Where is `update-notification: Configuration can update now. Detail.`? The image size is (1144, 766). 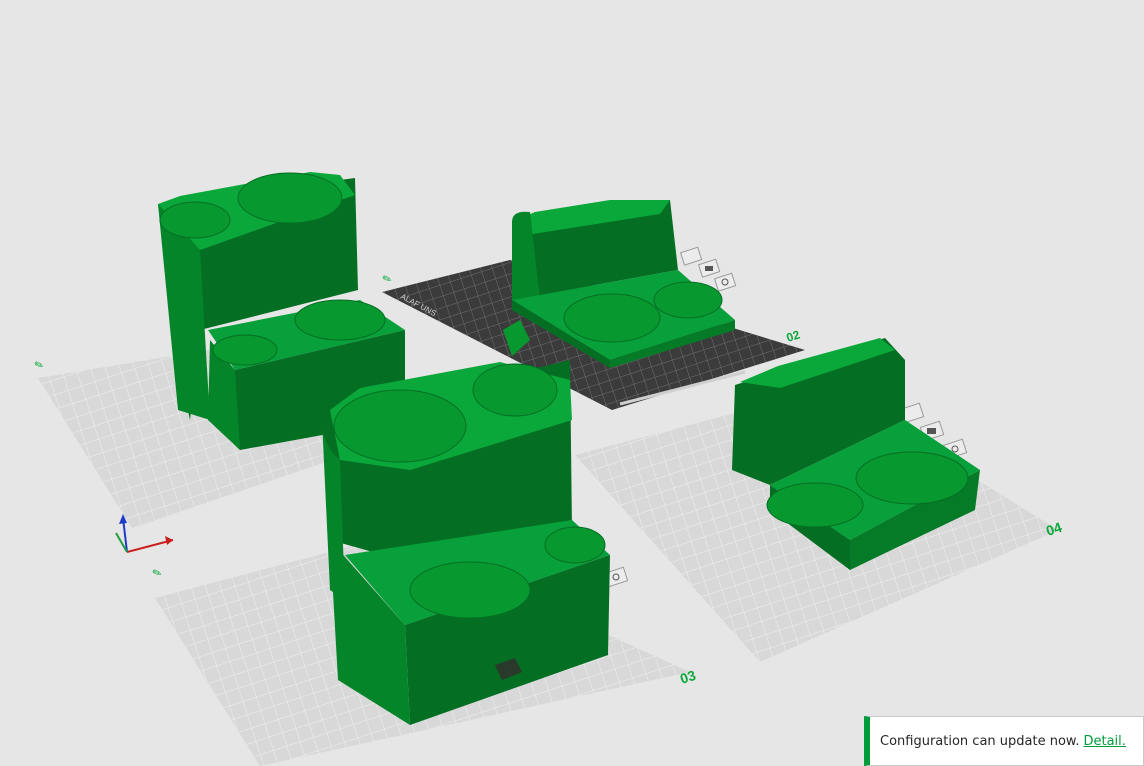 update-notification: Configuration can update now. Detail. is located at coordinates (1004, 741).